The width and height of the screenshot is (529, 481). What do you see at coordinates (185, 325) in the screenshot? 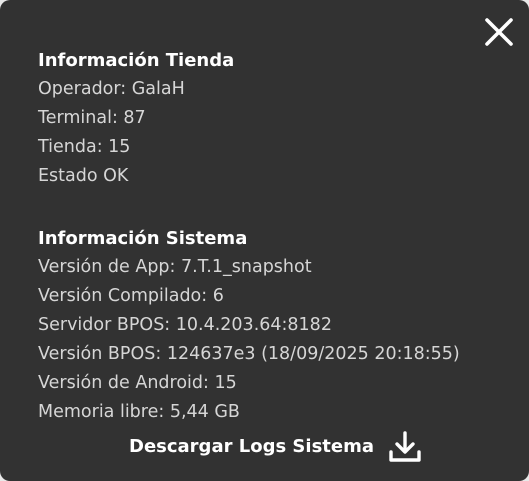
I see `bpos-server-value: Servidor BPOS: 10.4.203.64:8182` at bounding box center [185, 325].